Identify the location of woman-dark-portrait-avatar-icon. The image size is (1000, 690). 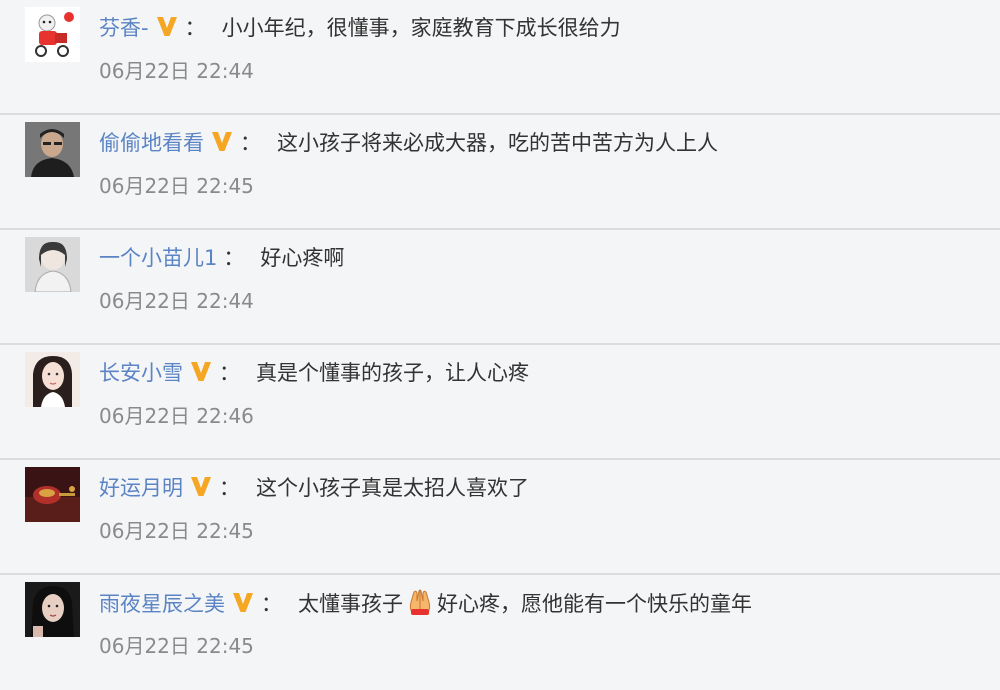
(52, 609).